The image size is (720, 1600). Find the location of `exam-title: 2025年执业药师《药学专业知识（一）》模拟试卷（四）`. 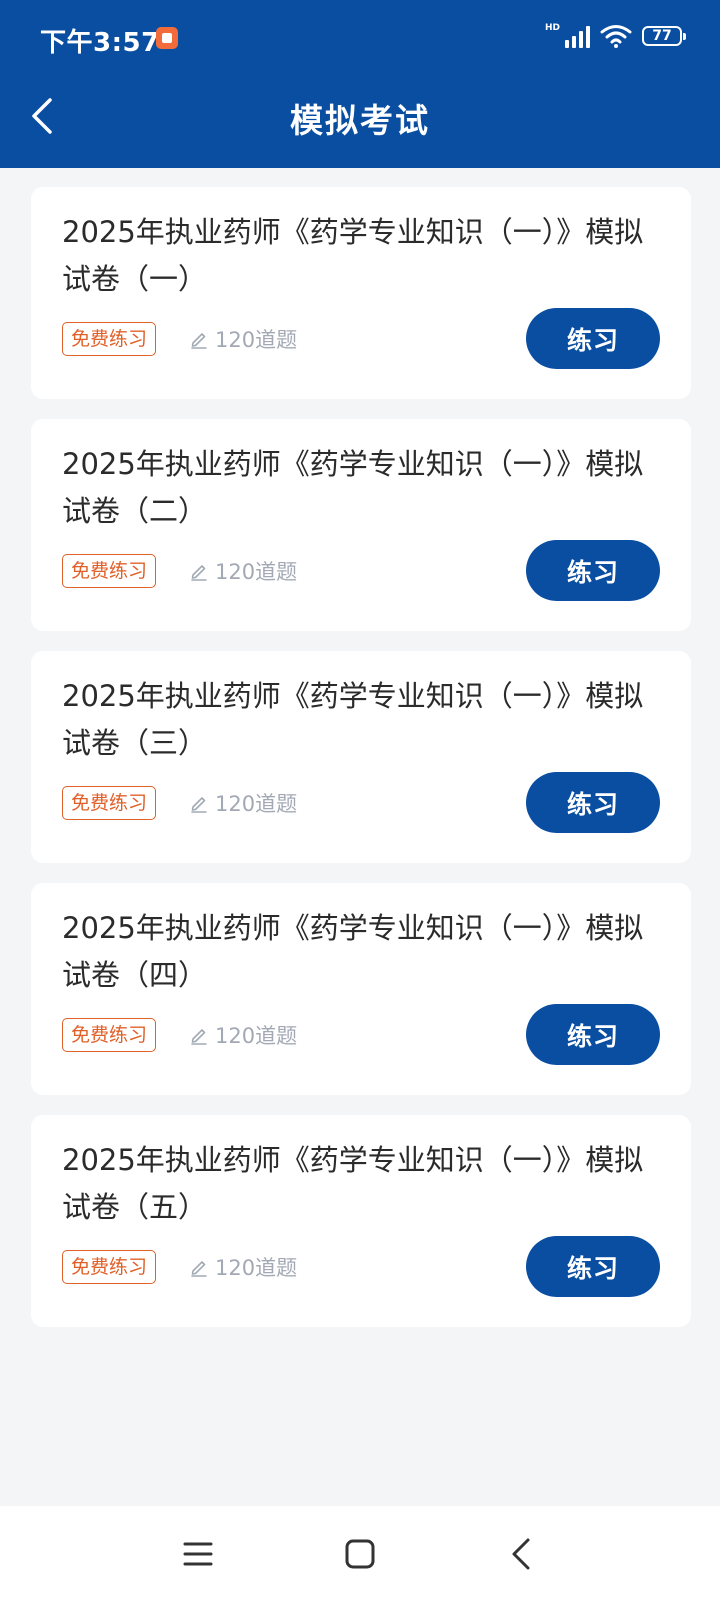

exam-title: 2025年执业药师《药学专业知识（一）》模拟试卷（四） is located at coordinates (353, 951).